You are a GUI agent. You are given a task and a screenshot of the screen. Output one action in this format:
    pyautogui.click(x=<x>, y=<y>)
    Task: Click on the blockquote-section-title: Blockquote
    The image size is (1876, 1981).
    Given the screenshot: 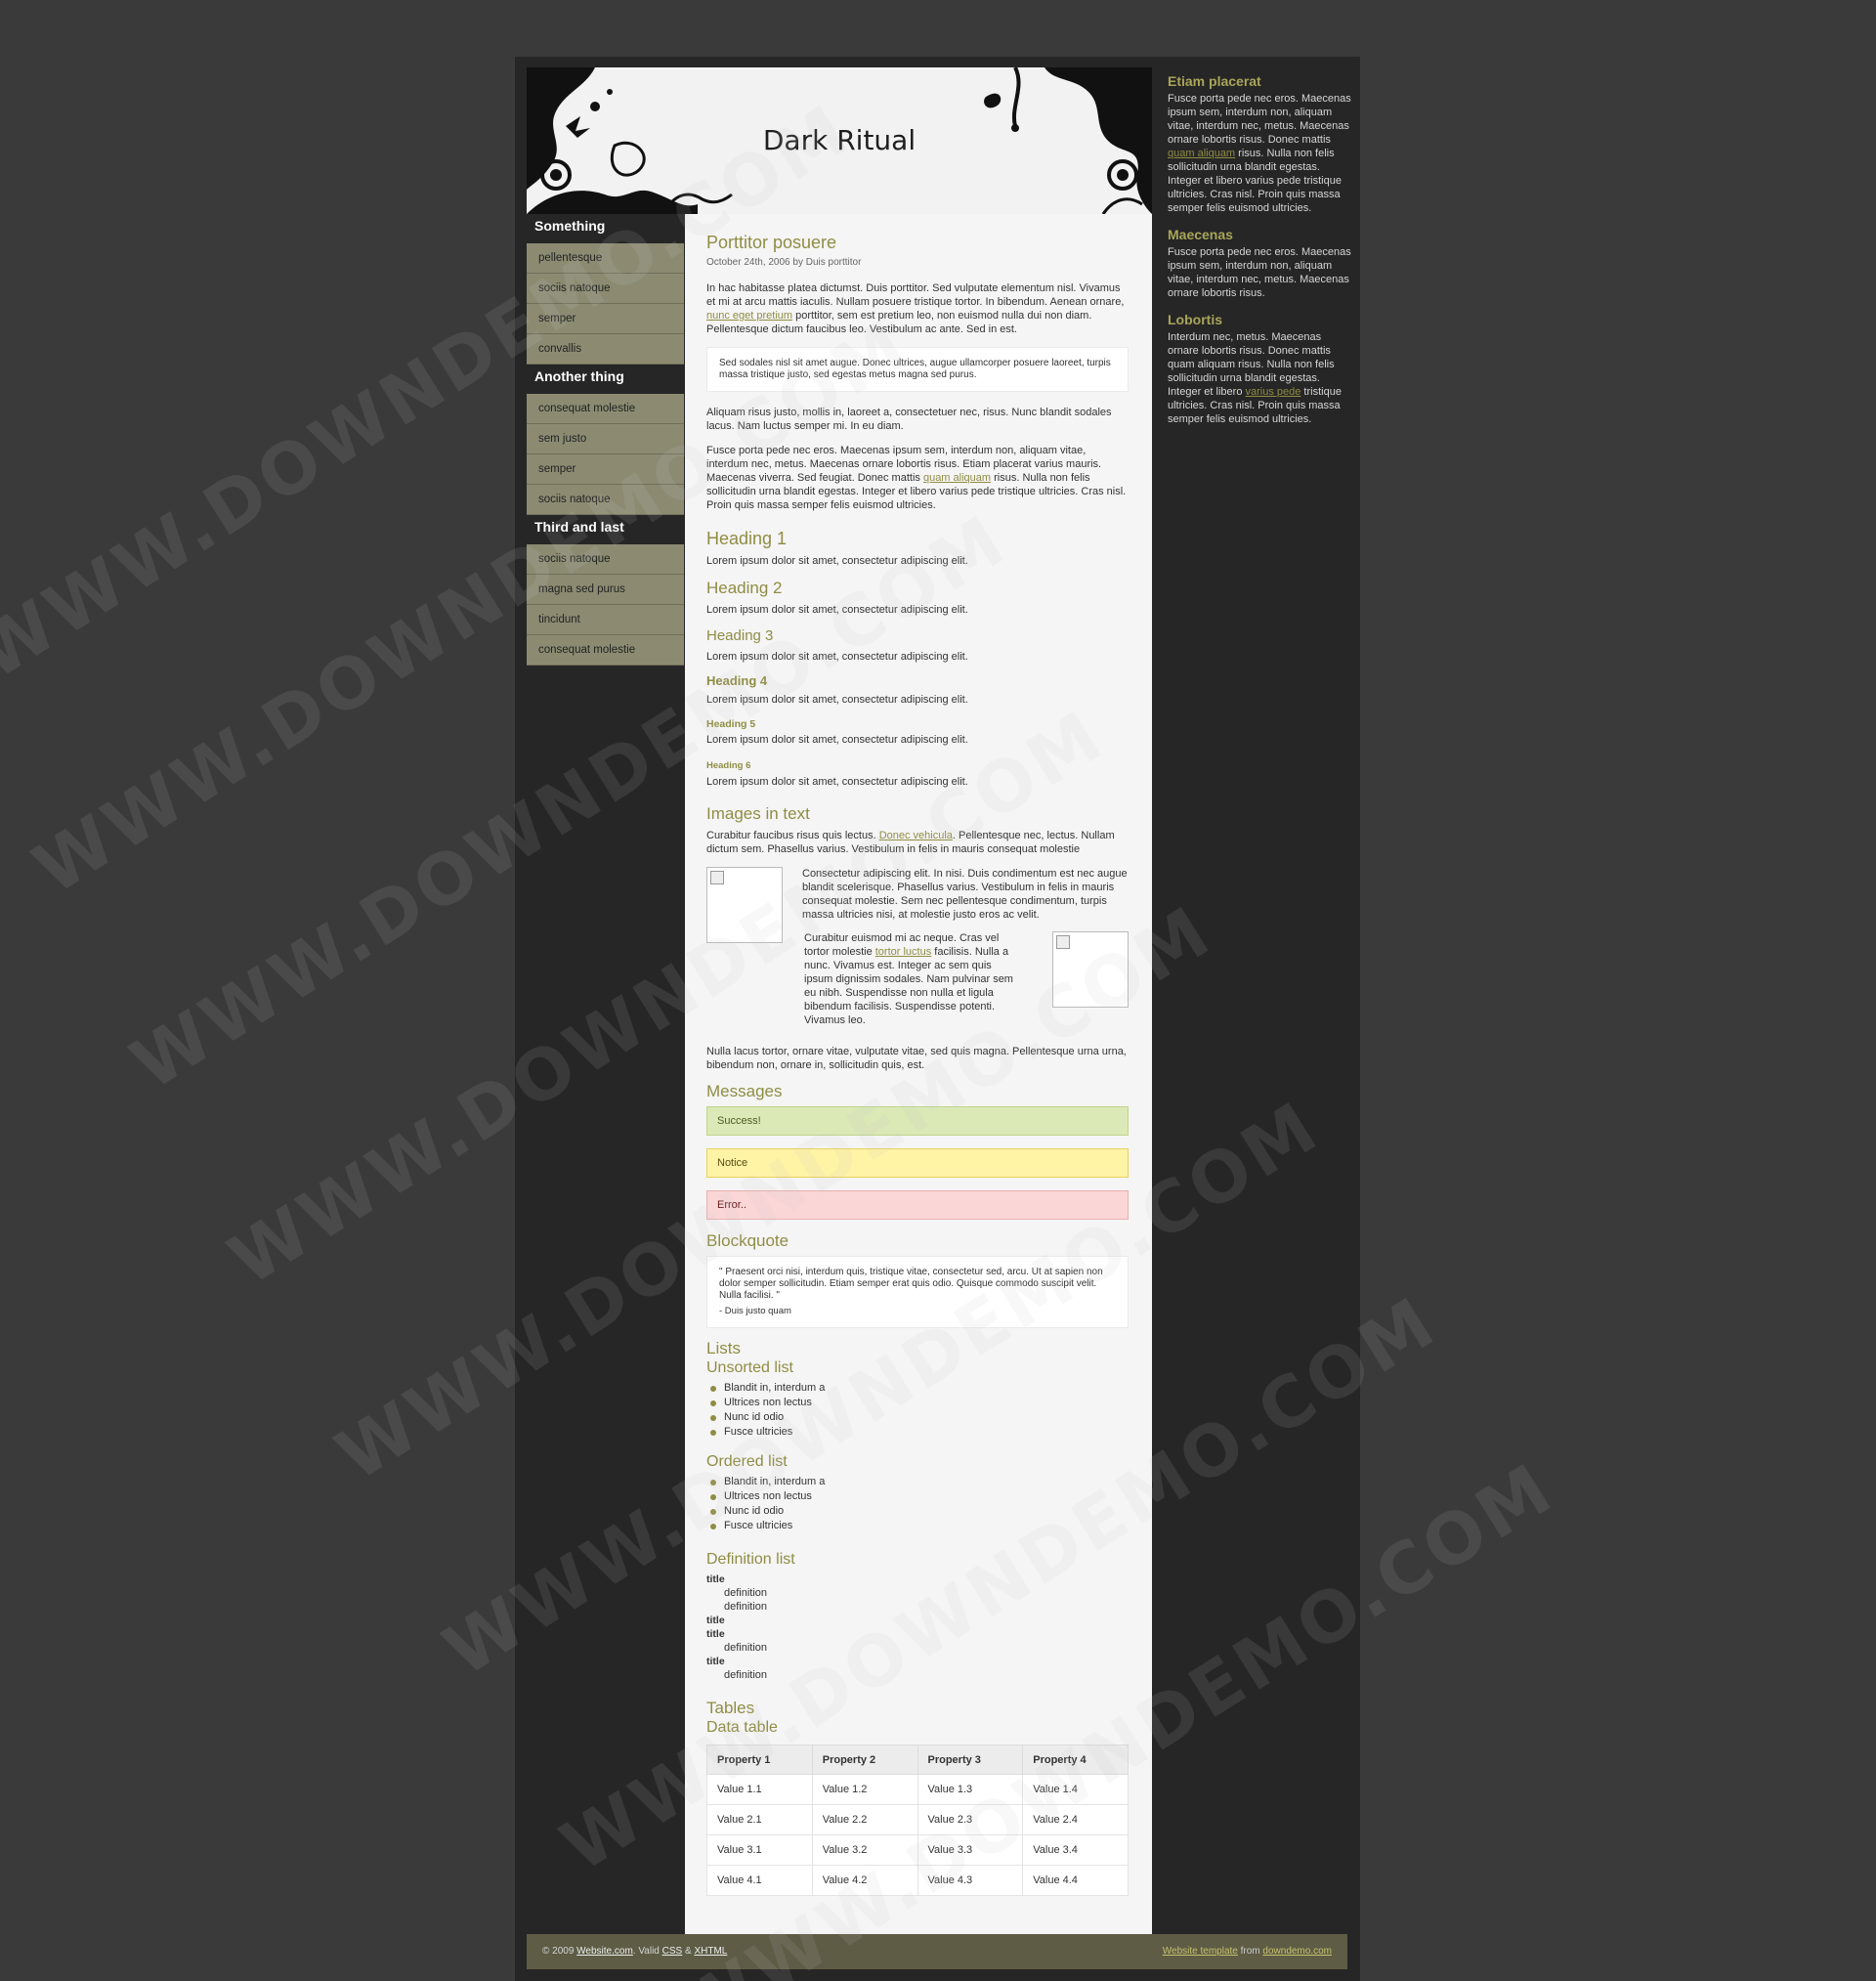 What is the action you would take?
    pyautogui.click(x=747, y=1240)
    